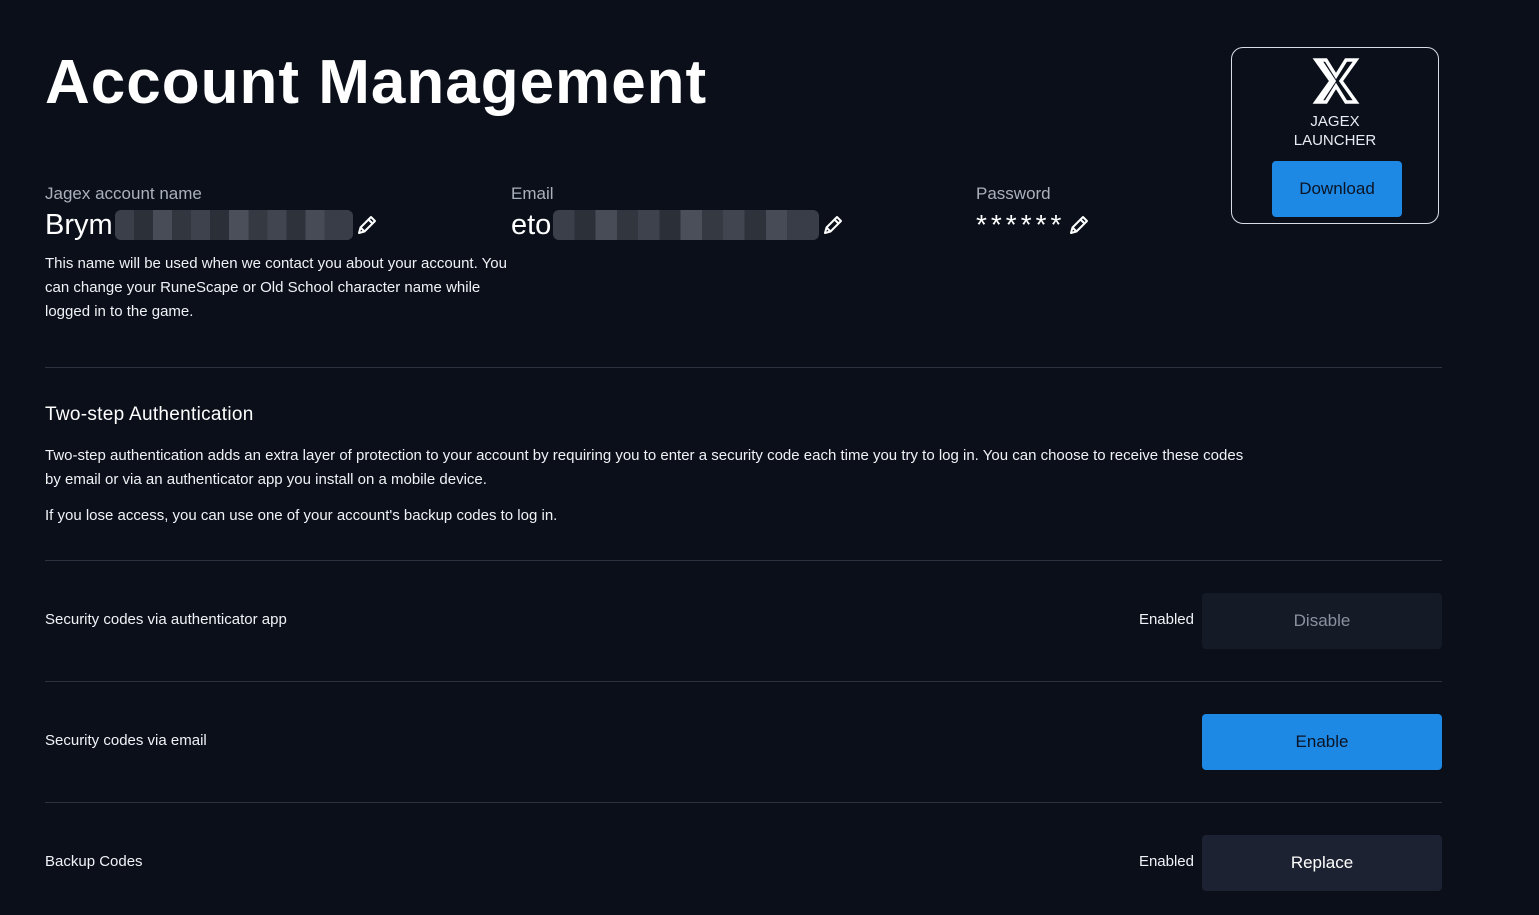 This screenshot has height=915, width=1539. Describe the element at coordinates (532, 193) in the screenshot. I see `email-label: Email` at that location.